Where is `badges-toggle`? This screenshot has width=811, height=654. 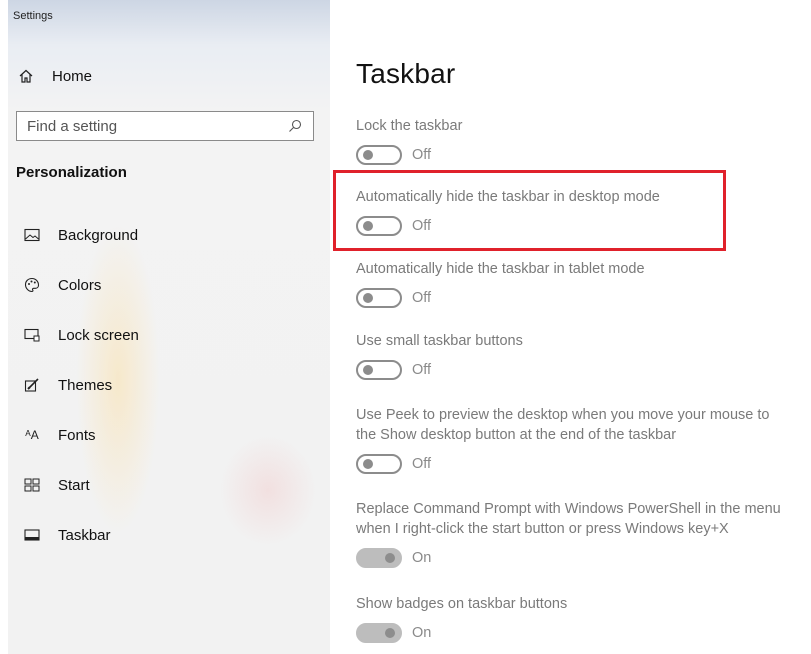 badges-toggle is located at coordinates (379, 633).